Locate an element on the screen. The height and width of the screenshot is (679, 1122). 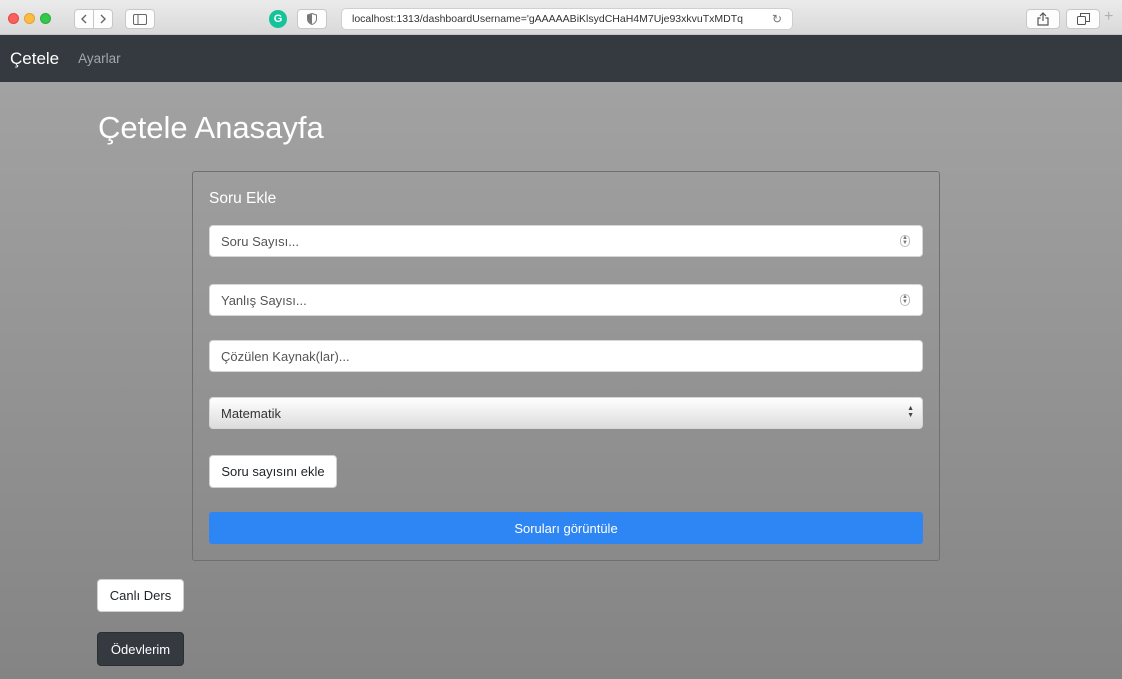
view-questions-button: Soruları görüntüle is located at coordinates (566, 528).